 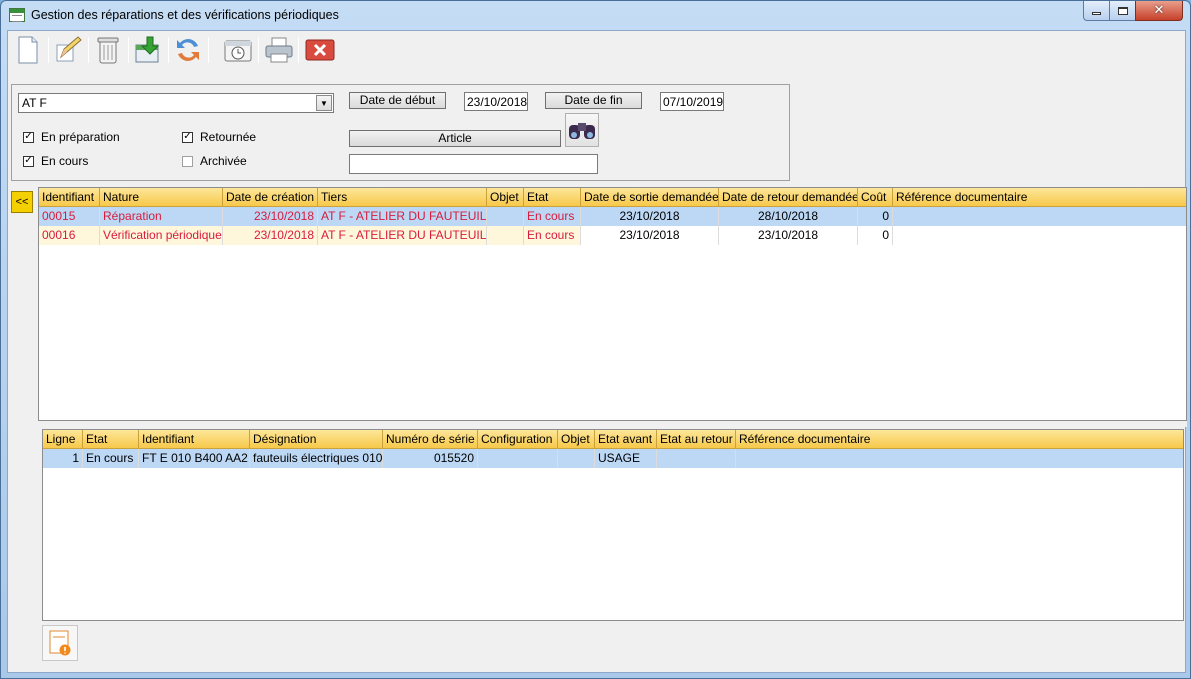 I want to click on column-header: Nature, so click(x=161, y=197).